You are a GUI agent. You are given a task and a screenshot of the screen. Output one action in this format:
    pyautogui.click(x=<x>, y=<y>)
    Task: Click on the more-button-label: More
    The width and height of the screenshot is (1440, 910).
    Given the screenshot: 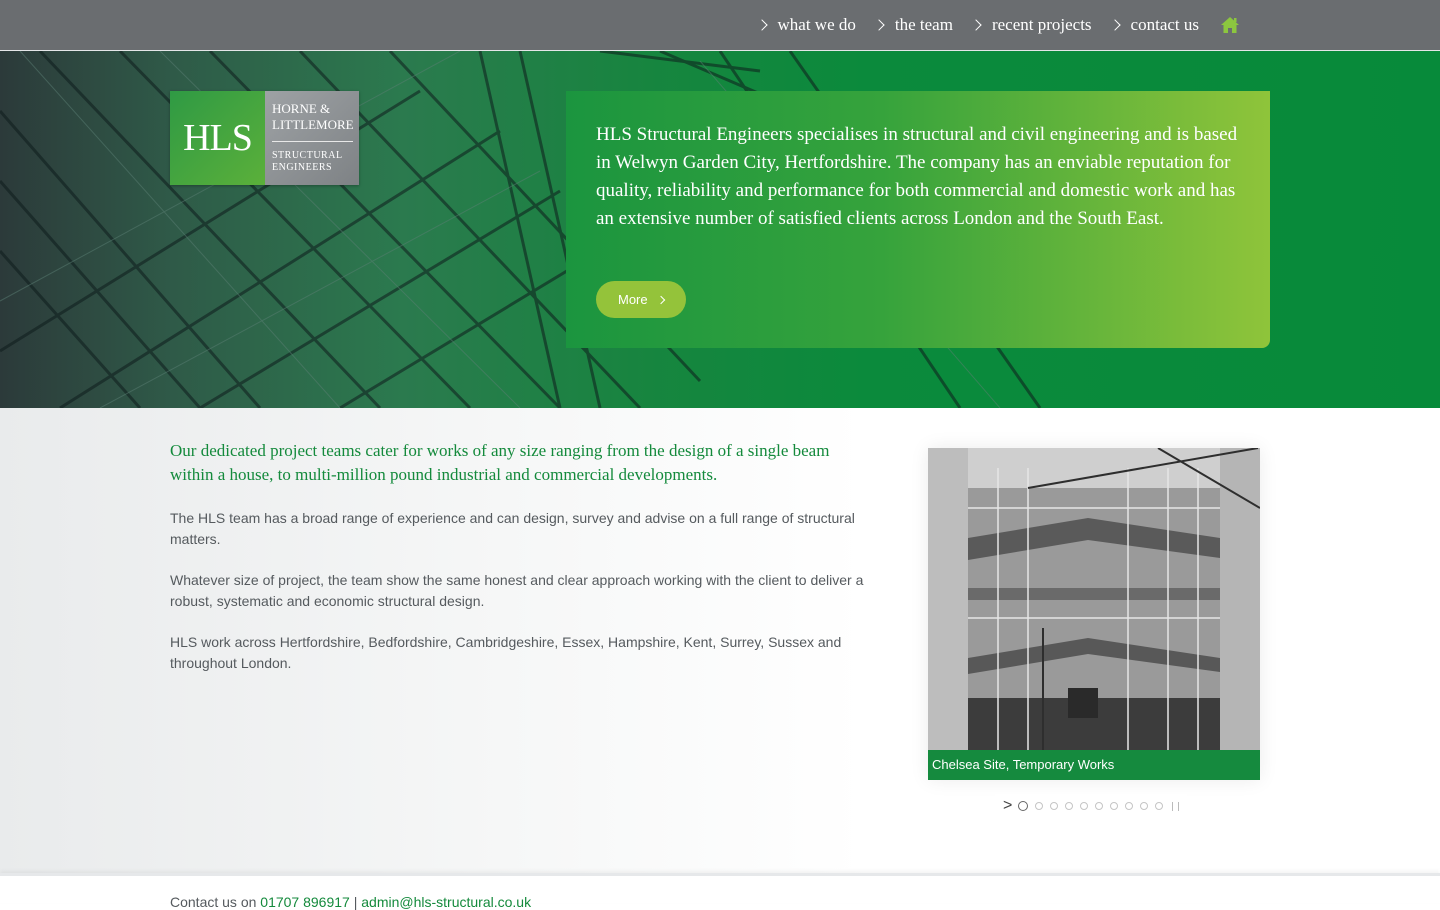 What is the action you would take?
    pyautogui.click(x=633, y=299)
    